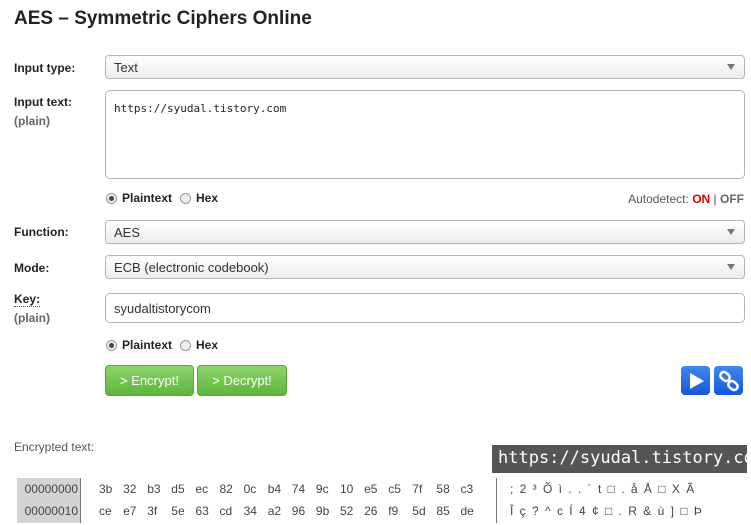  What do you see at coordinates (732, 199) in the screenshot?
I see `autodetect-off: OFF` at bounding box center [732, 199].